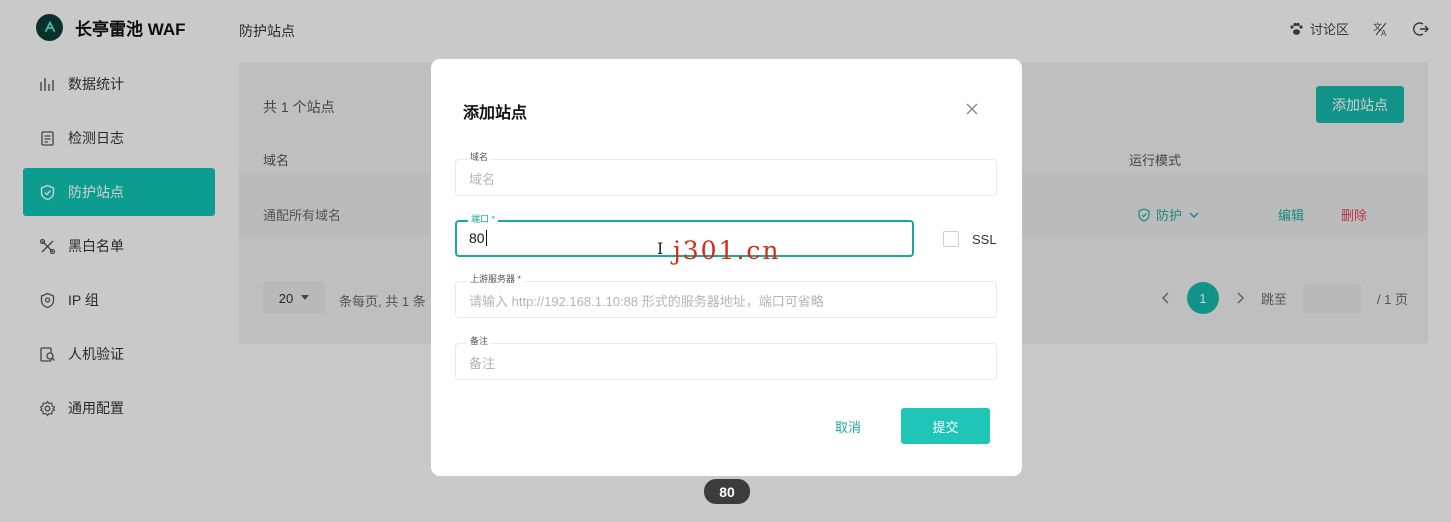 This screenshot has height=522, width=1451. I want to click on cancel-button: 取消, so click(848, 426).